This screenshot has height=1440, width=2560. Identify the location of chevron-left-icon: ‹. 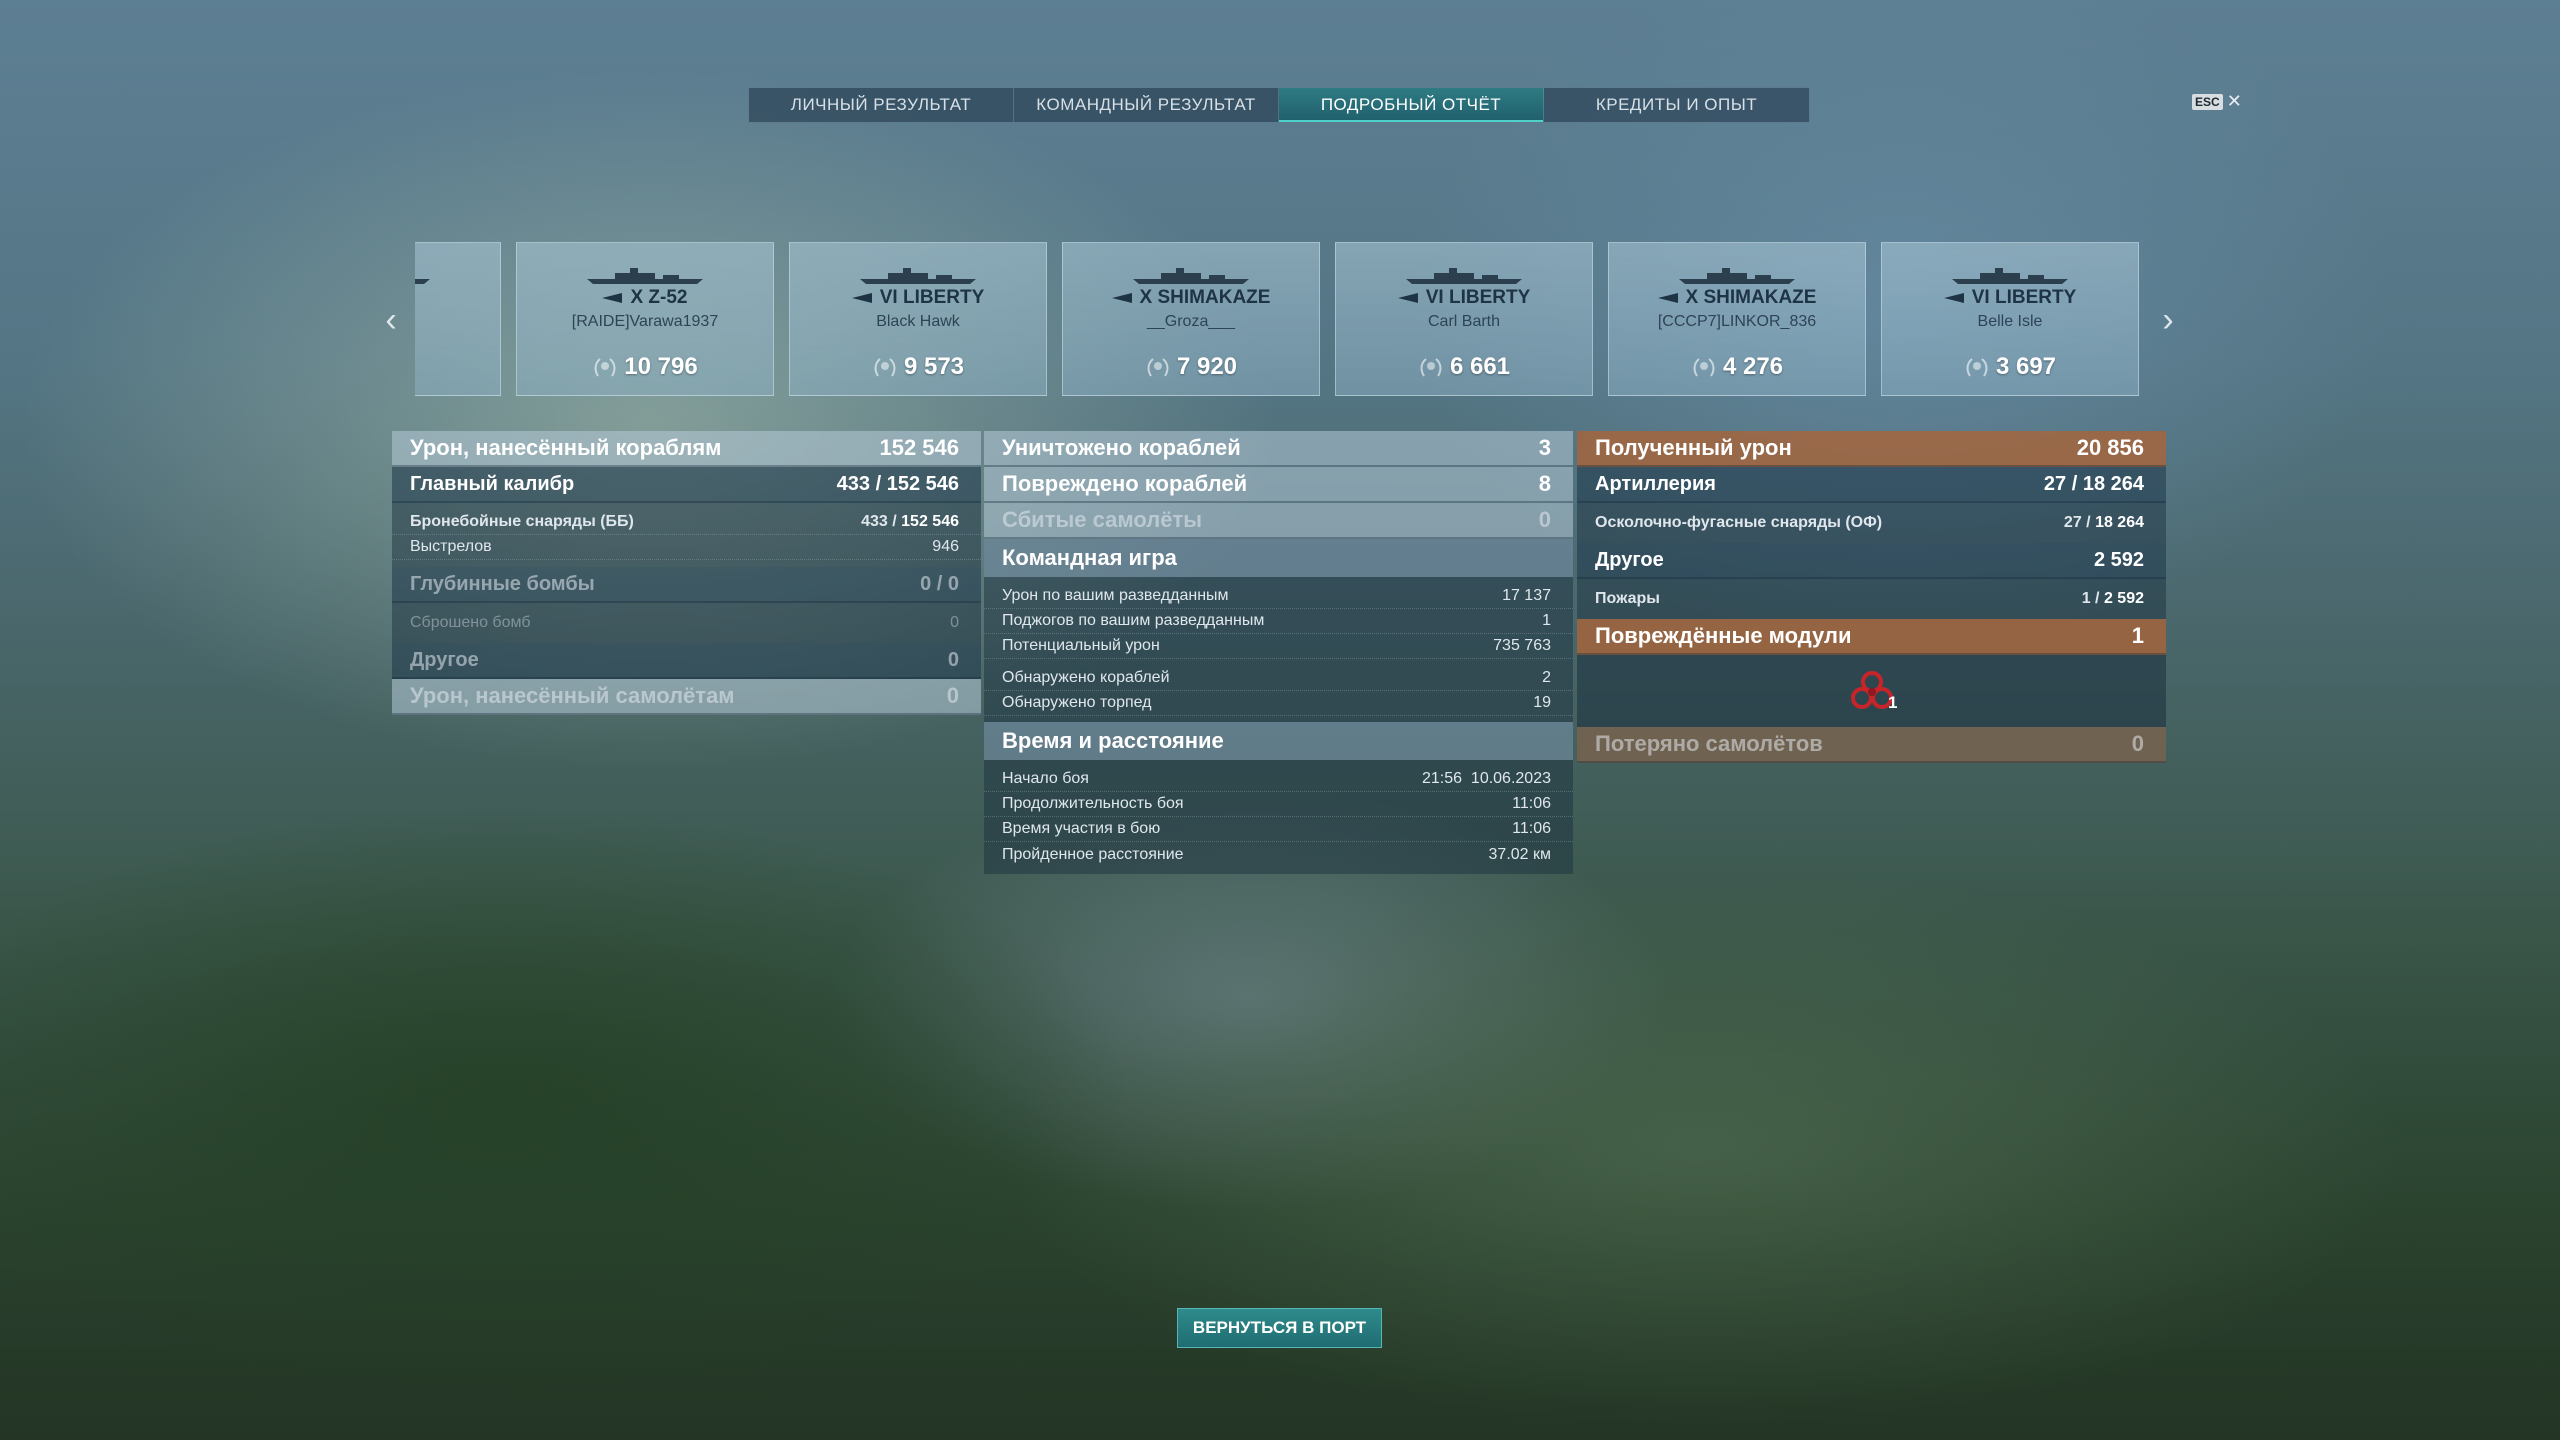
(391, 320).